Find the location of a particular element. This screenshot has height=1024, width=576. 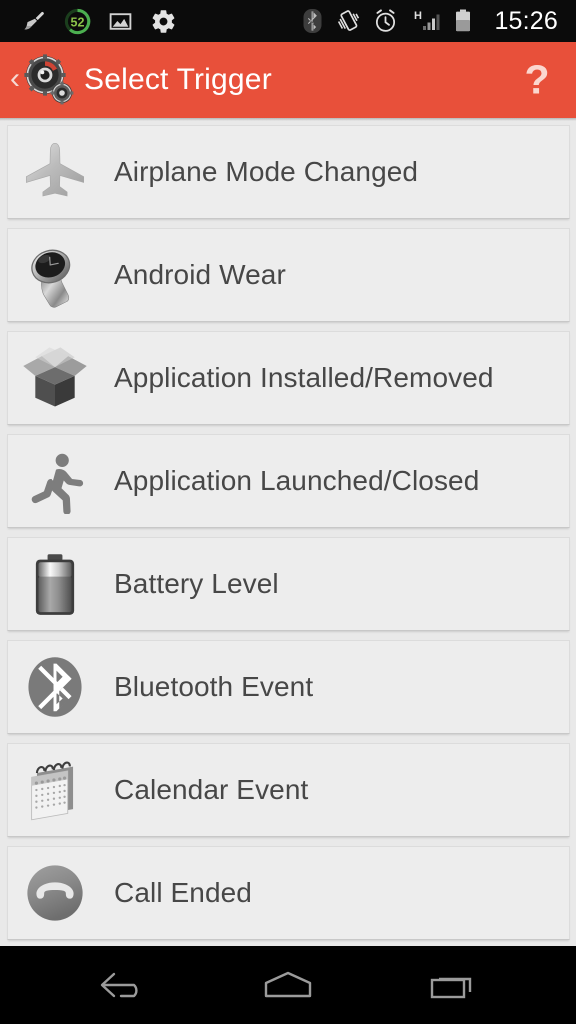

list-item-label: Calendar Event is located at coordinates (211, 789).